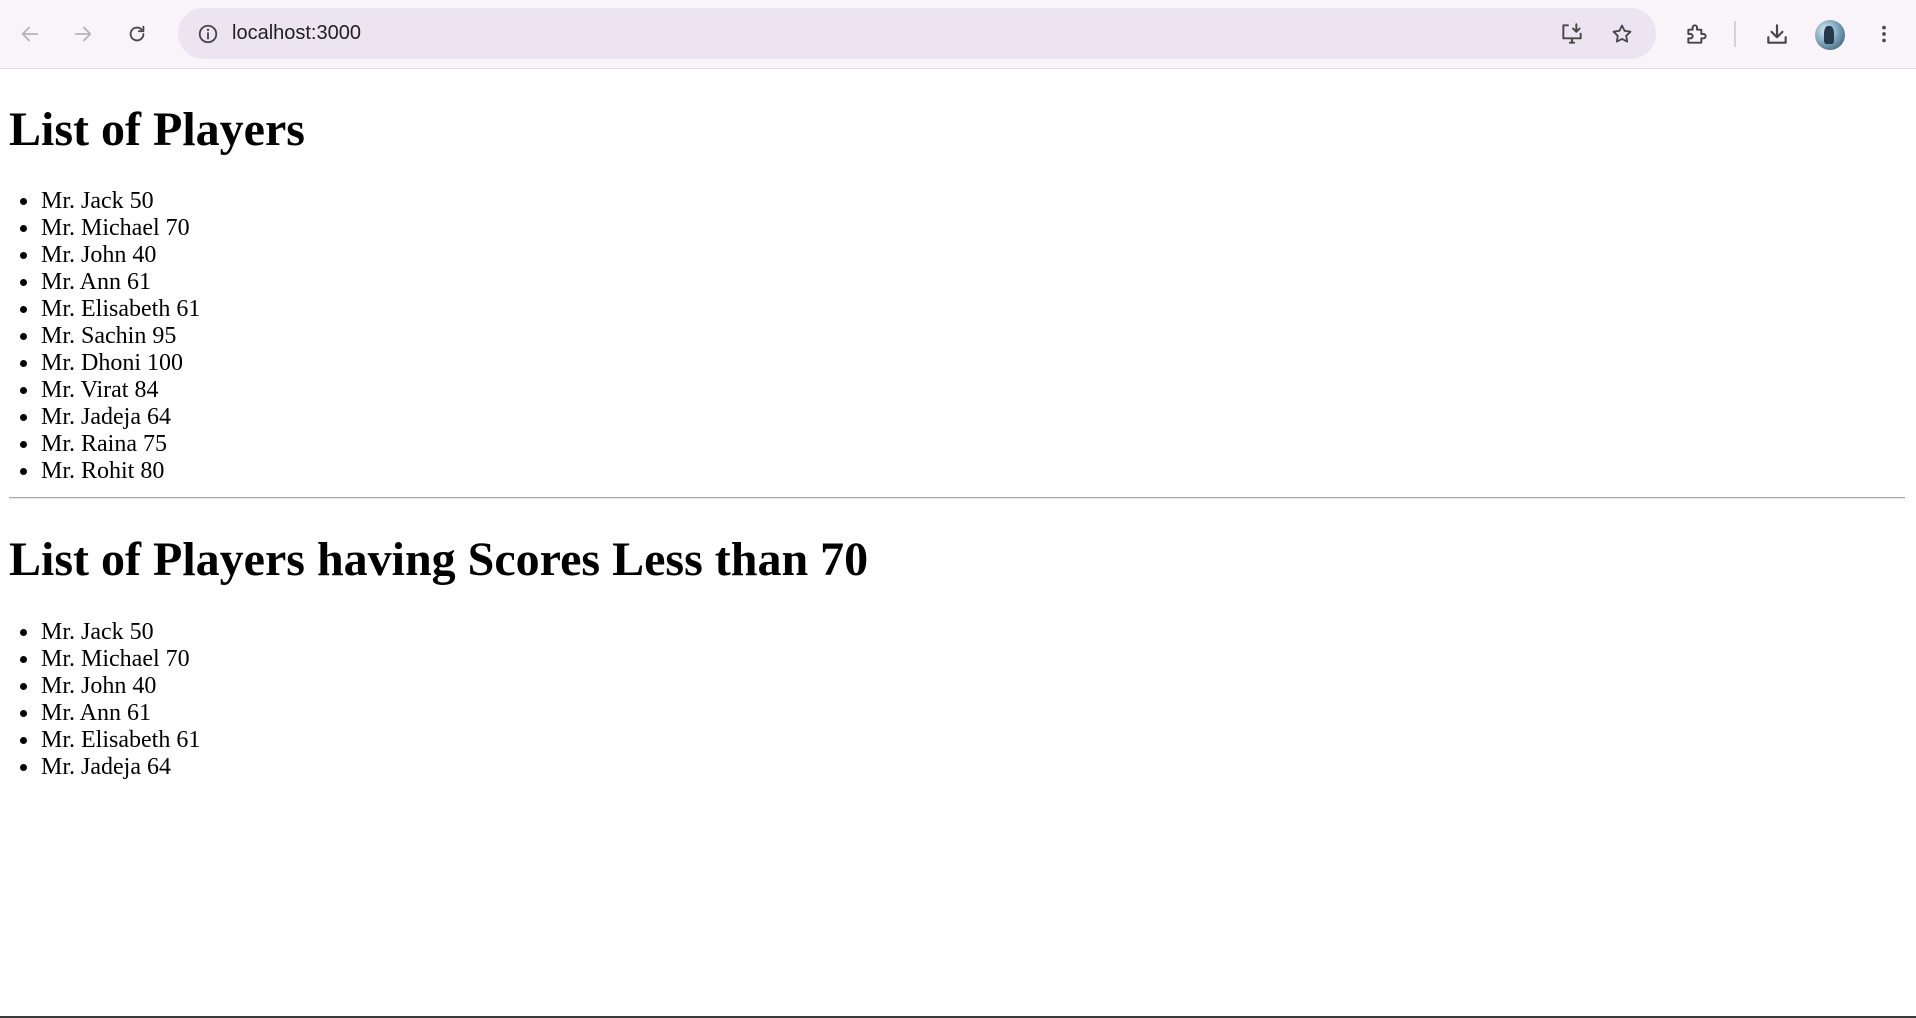 The width and height of the screenshot is (1916, 1018). I want to click on reload-icon, so click(137, 33).